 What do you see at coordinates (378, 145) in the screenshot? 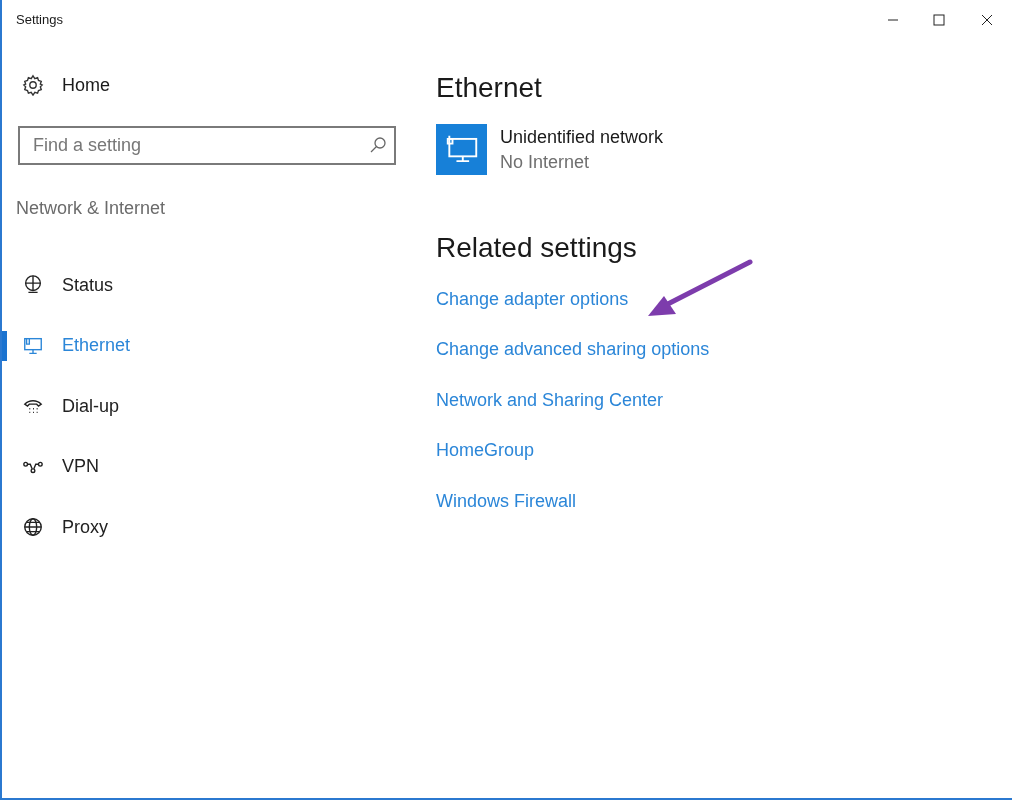
I see `search-icon` at bounding box center [378, 145].